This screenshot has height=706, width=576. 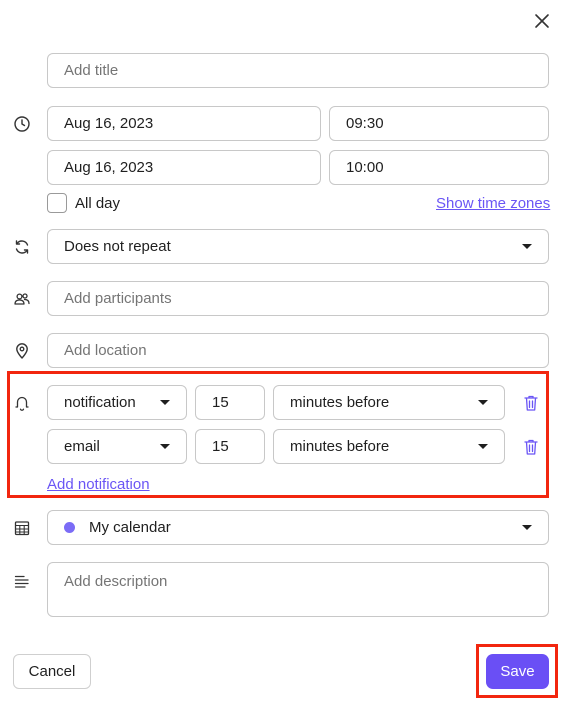 What do you see at coordinates (57, 203) in the screenshot?
I see `all-day-checkbox` at bounding box center [57, 203].